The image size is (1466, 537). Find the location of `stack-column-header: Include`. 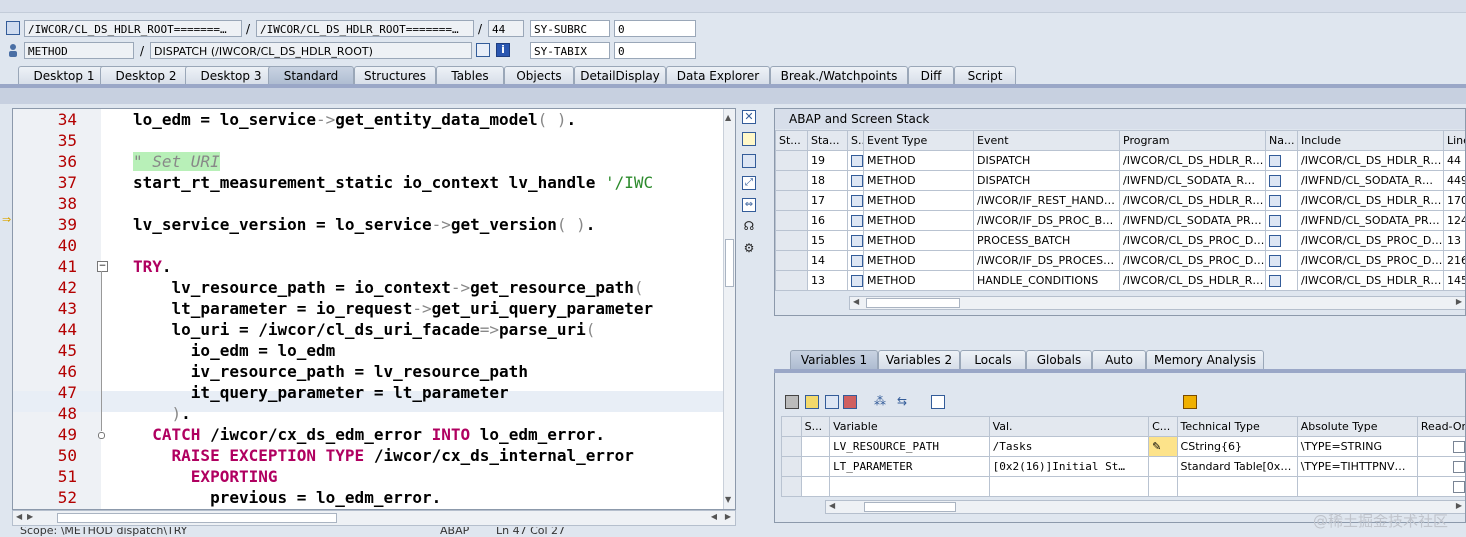

stack-column-header: Include is located at coordinates (1370, 140).